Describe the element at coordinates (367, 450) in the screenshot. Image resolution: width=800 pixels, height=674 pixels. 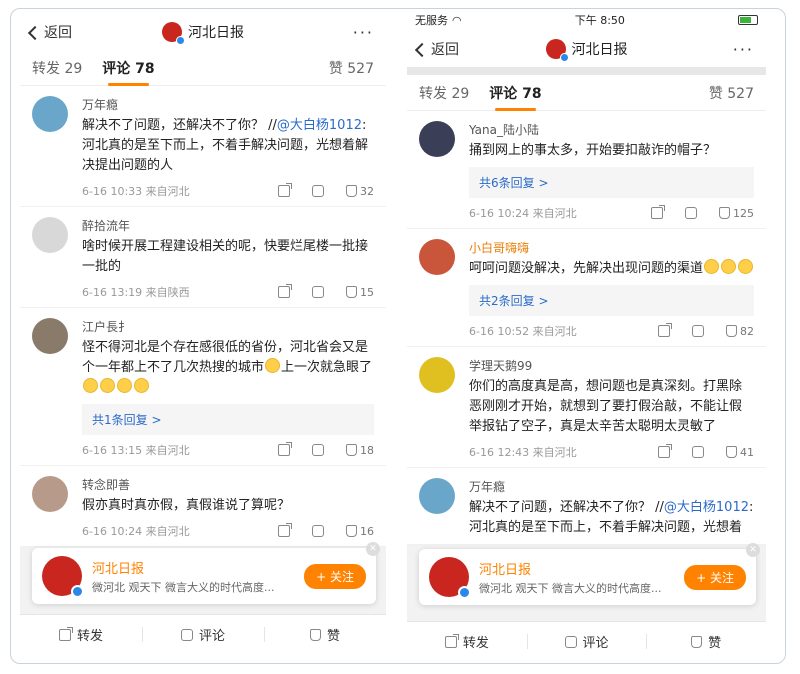
I see `like-count: 18` at that location.